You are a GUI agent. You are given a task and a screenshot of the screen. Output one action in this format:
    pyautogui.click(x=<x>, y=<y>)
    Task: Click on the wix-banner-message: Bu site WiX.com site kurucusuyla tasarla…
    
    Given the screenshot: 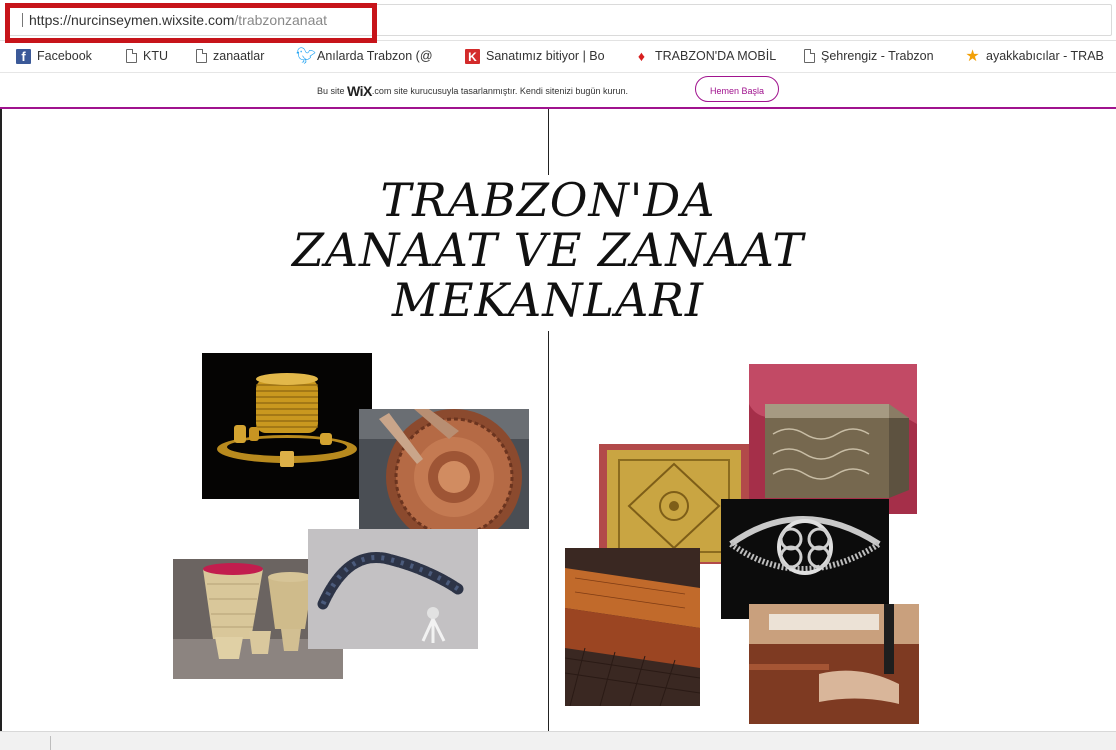 What is the action you would take?
    pyautogui.click(x=472, y=91)
    